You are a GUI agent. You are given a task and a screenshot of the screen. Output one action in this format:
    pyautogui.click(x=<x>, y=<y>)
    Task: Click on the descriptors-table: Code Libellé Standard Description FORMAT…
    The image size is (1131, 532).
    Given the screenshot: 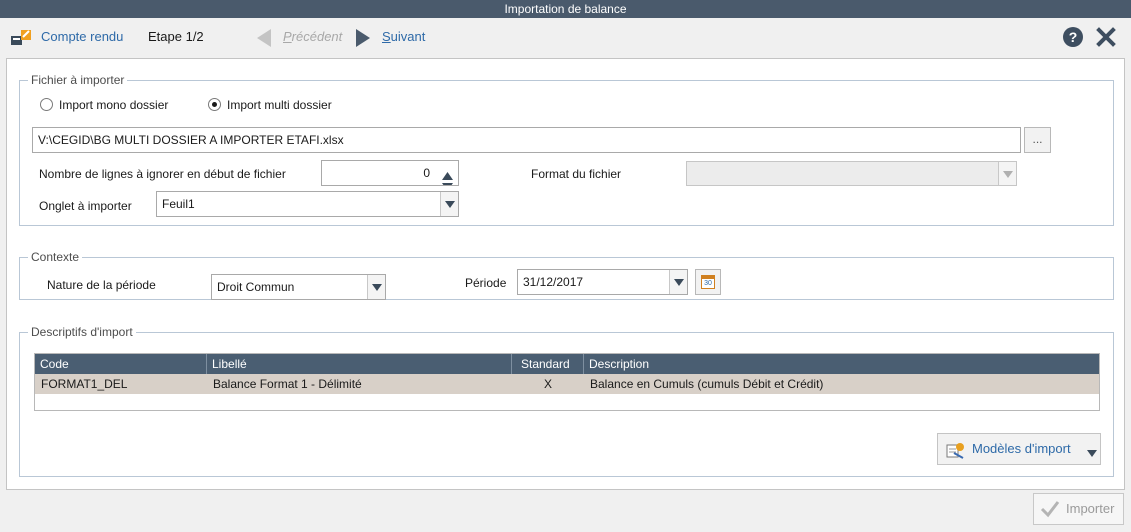 What is the action you would take?
    pyautogui.click(x=567, y=382)
    